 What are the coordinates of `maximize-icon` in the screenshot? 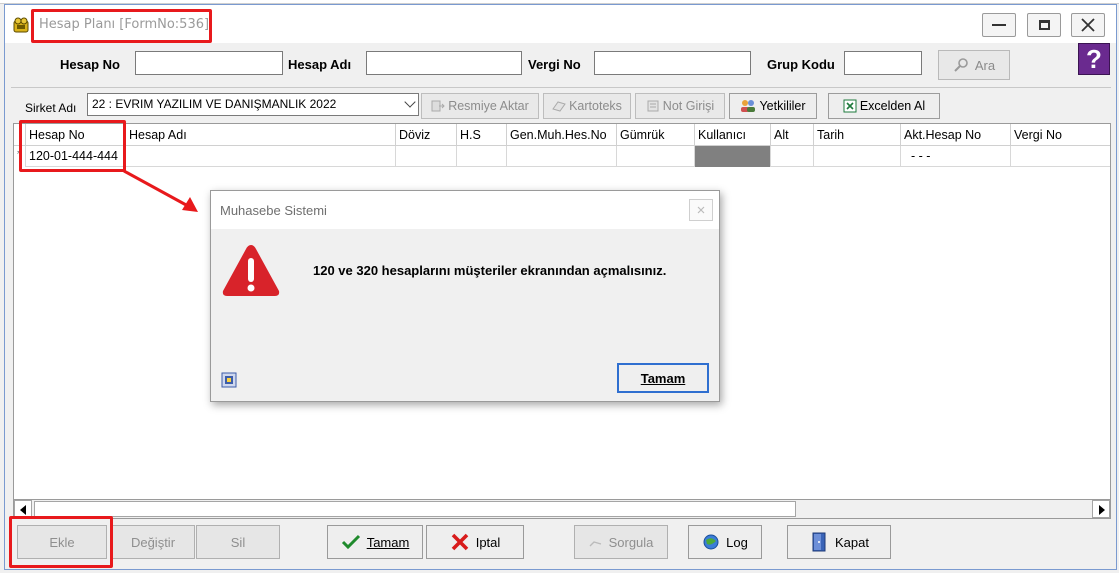 It's located at (1044, 25).